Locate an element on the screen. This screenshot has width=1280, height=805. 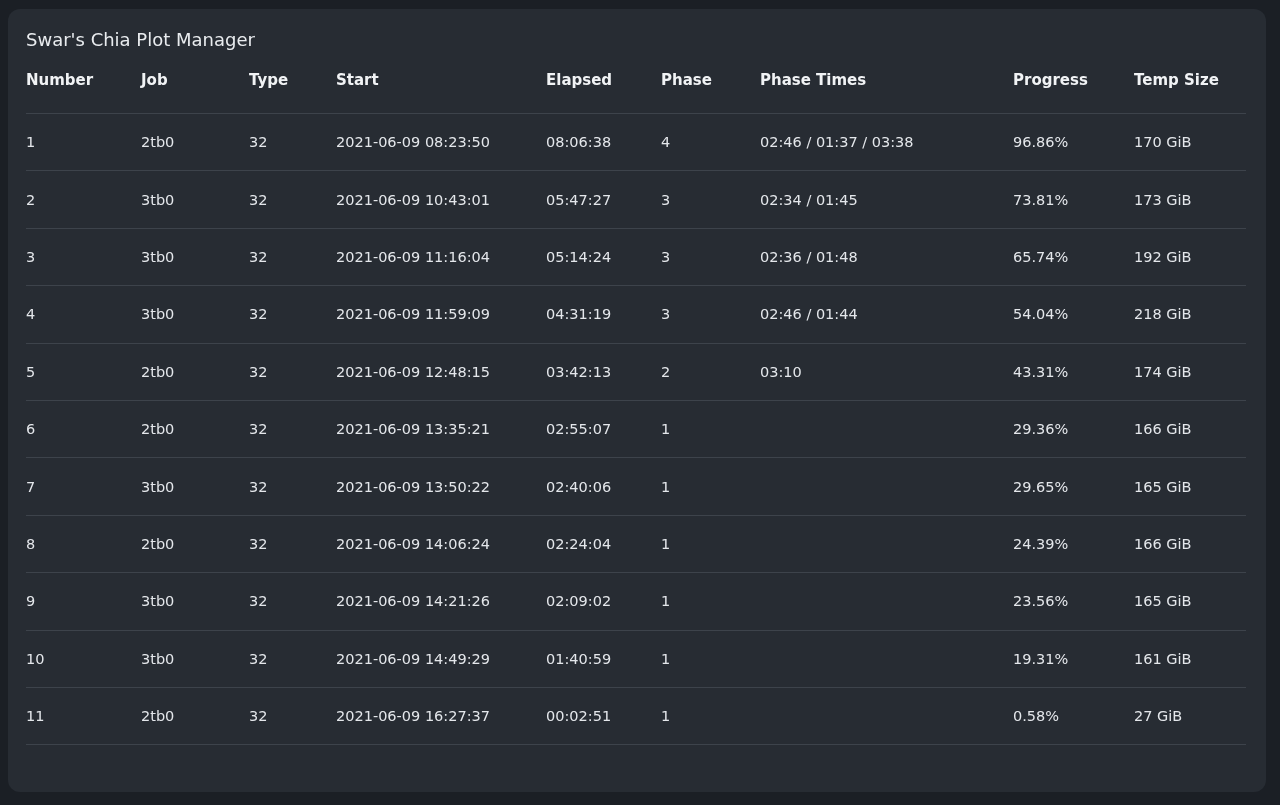
table-cell: 04:31:19 is located at coordinates (579, 314).